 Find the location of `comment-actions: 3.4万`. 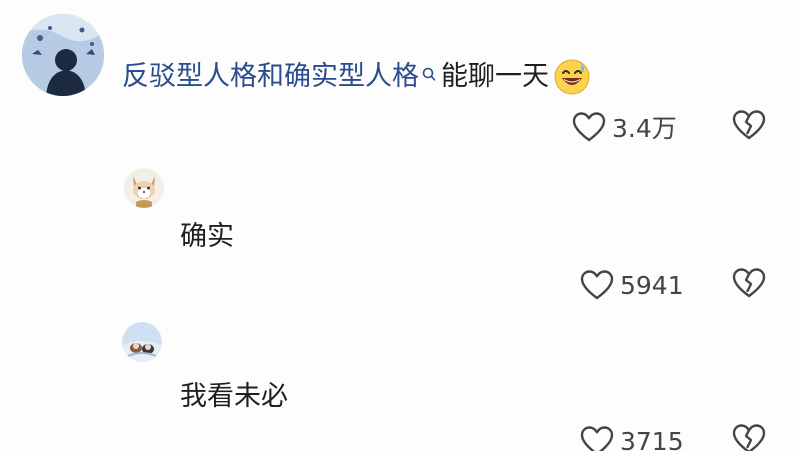

comment-actions: 3.4万 is located at coordinates (669, 127).